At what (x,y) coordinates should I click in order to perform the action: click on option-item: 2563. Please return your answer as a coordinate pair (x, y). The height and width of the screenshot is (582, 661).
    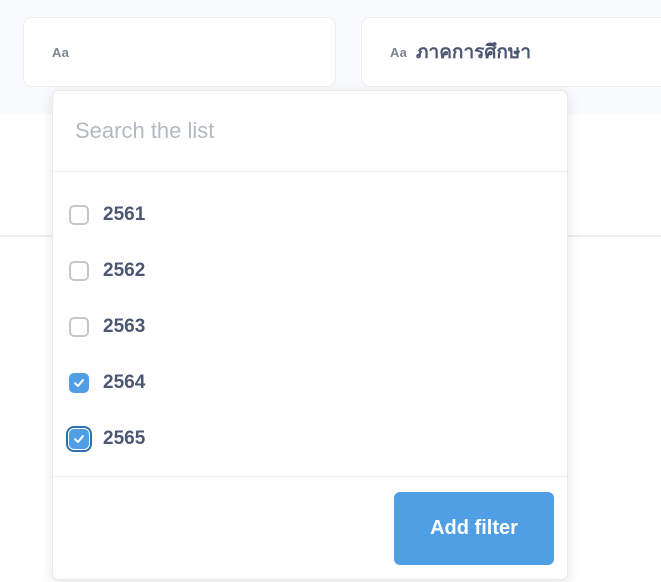
    Looking at the image, I should click on (310, 327).